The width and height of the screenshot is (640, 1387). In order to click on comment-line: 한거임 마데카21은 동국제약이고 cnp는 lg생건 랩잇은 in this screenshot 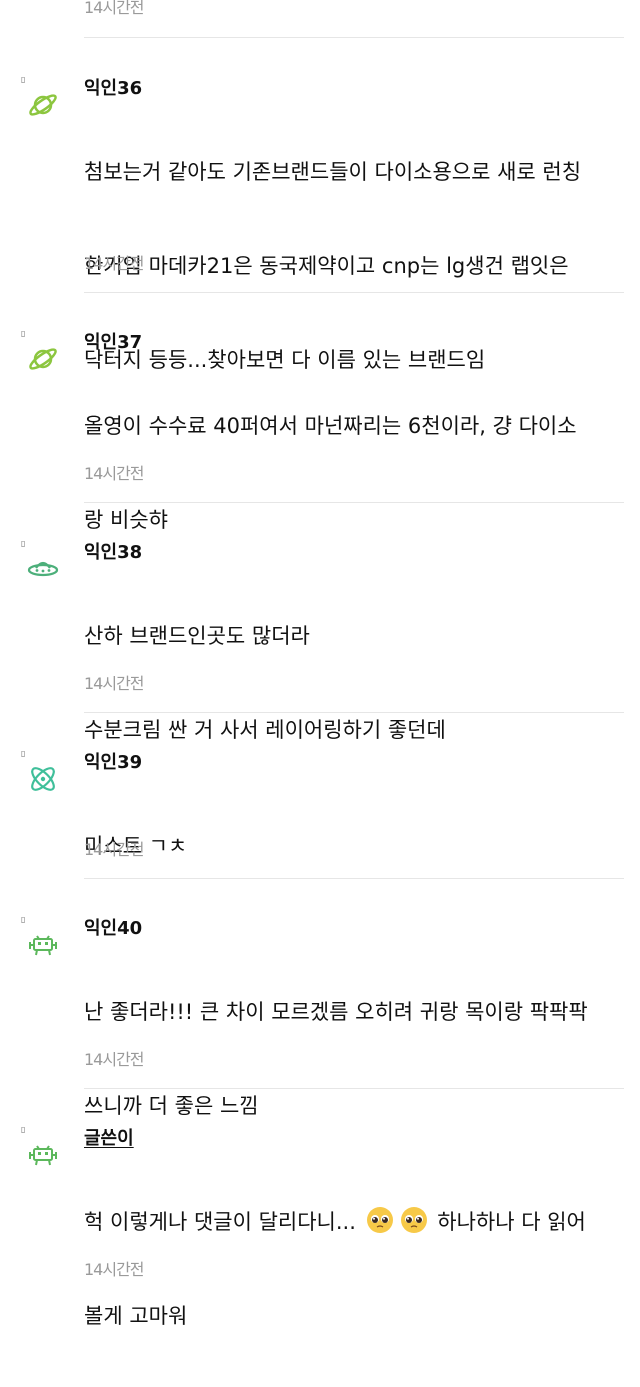, I will do `click(326, 266)`.